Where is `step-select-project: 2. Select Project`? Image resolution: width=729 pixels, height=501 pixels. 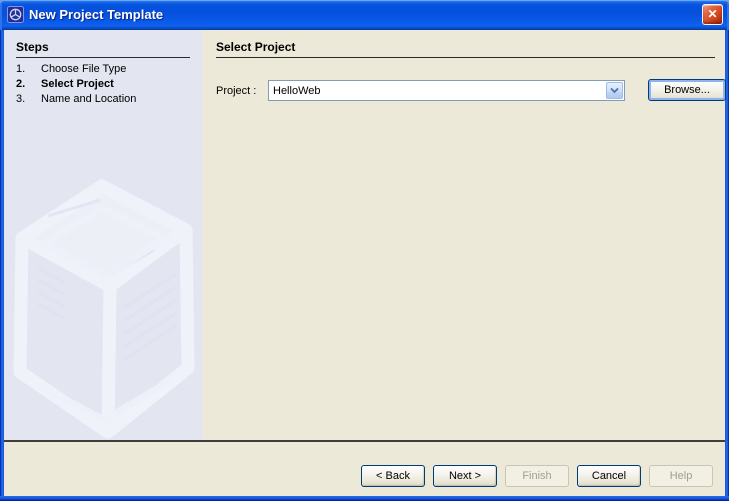 step-select-project: 2. Select Project is located at coordinates (65, 84).